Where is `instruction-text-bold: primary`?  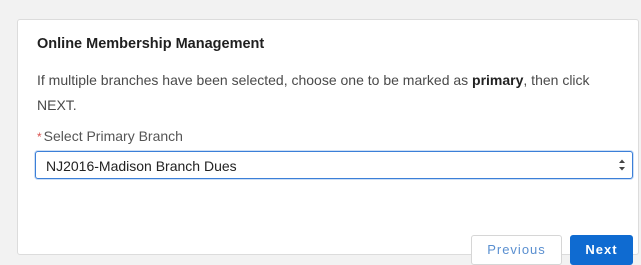
instruction-text-bold: primary is located at coordinates (498, 80).